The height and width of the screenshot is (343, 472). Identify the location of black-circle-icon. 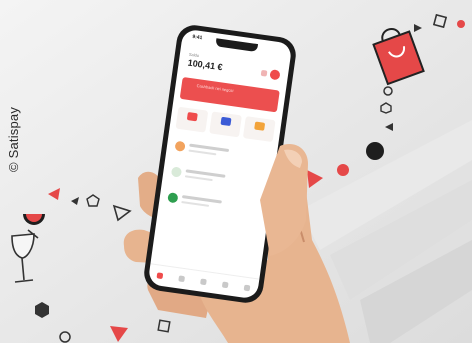
(375, 151).